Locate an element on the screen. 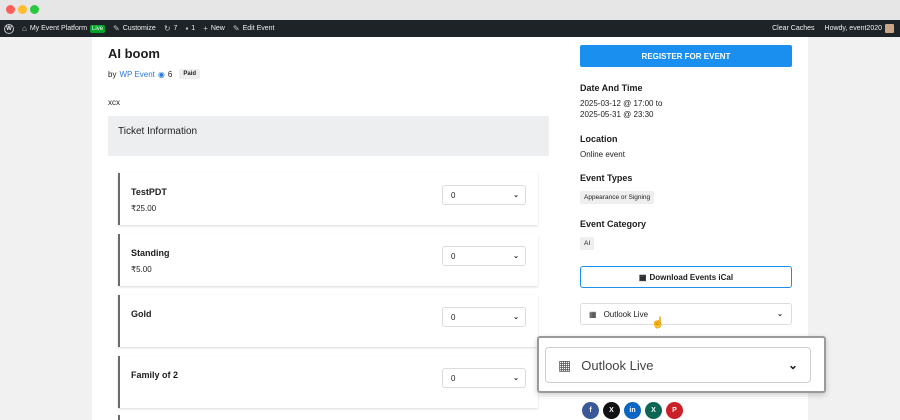 This screenshot has height=420, width=900. event-type-tag: Appearance or Signing is located at coordinates (617, 197).